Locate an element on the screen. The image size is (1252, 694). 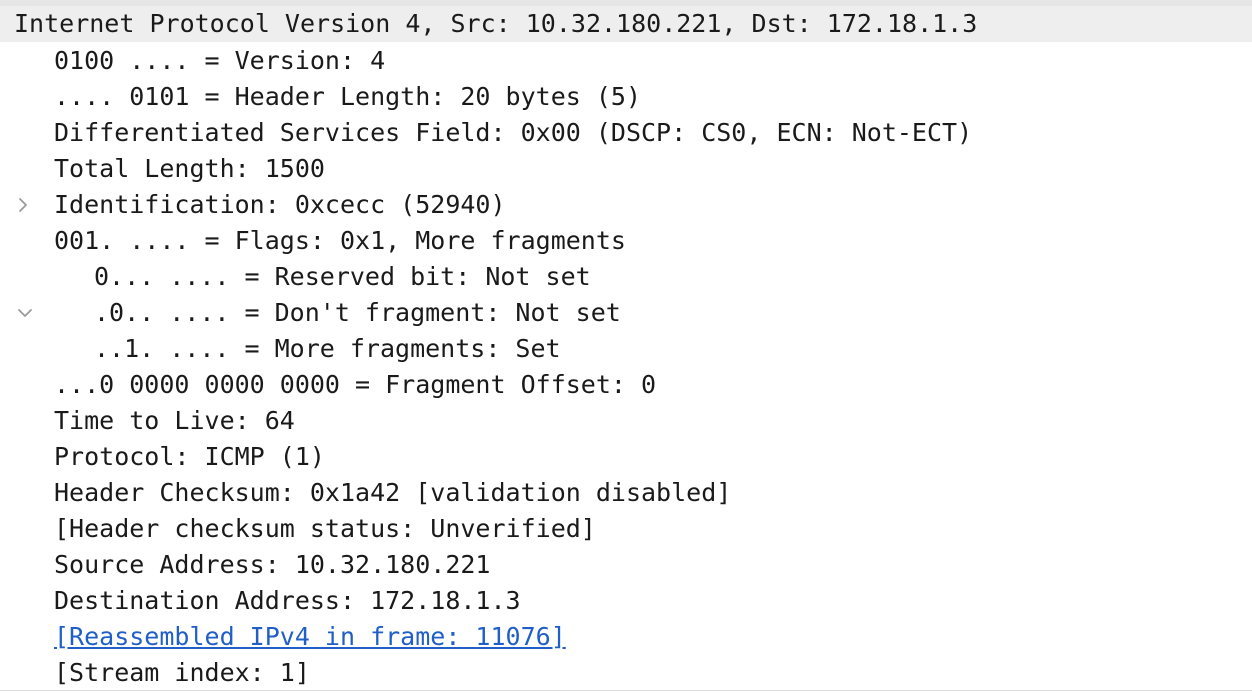
flags-mf-row: ..1. .... = More fragments: Set is located at coordinates (626, 349).